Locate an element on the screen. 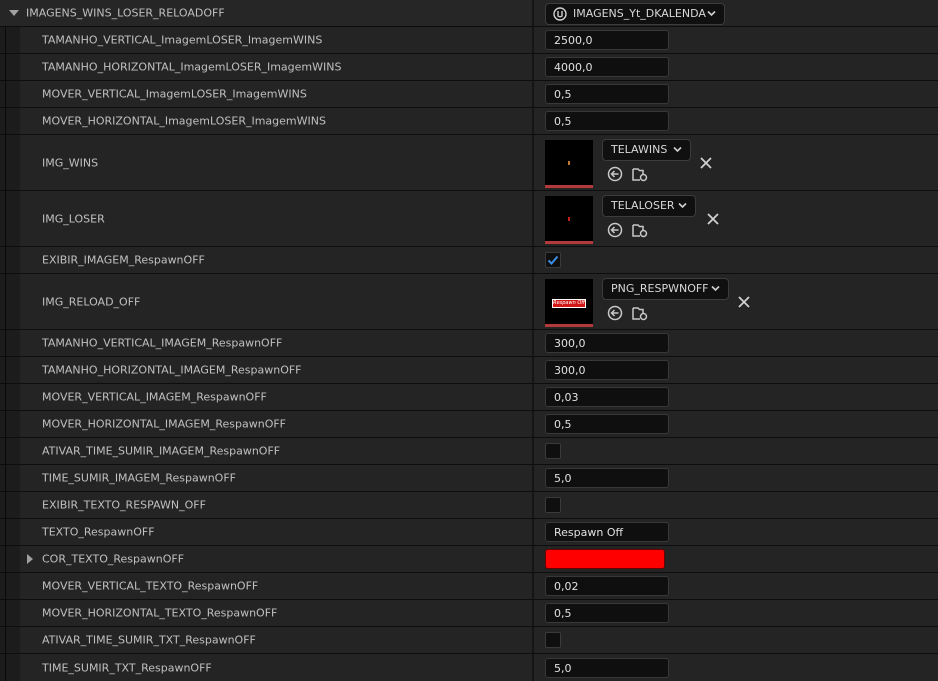 This screenshot has height=681, width=938. property-row: EXIBIR_TEXTO_RESPAWN_OFF is located at coordinates (469, 505).